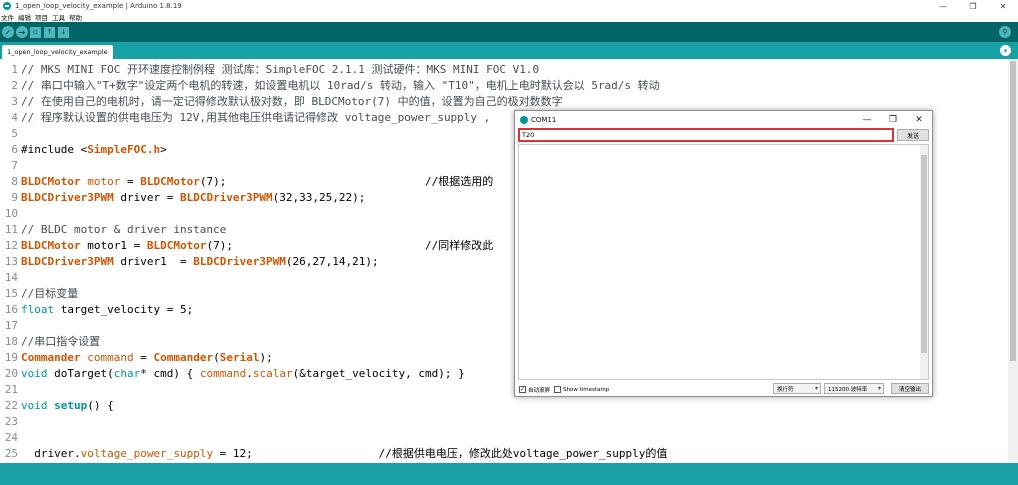 The width and height of the screenshot is (1018, 485). I want to click on code-line: 15//目标变量, so click(39, 294).